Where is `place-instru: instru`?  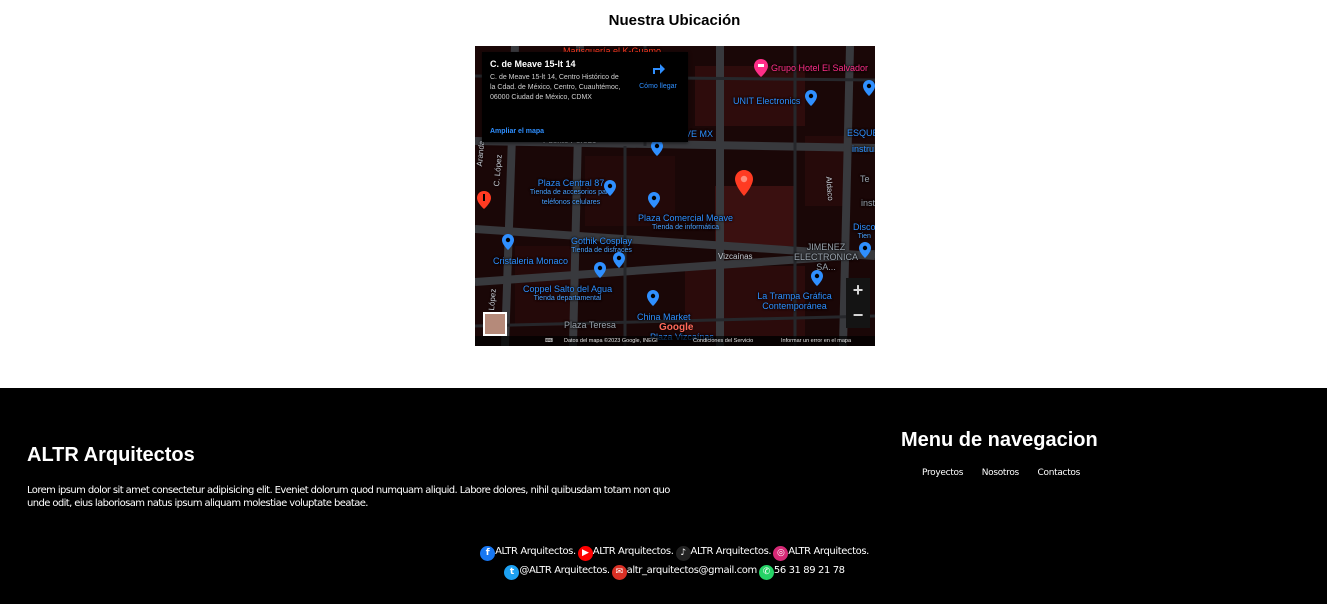 place-instru: instru is located at coordinates (863, 149).